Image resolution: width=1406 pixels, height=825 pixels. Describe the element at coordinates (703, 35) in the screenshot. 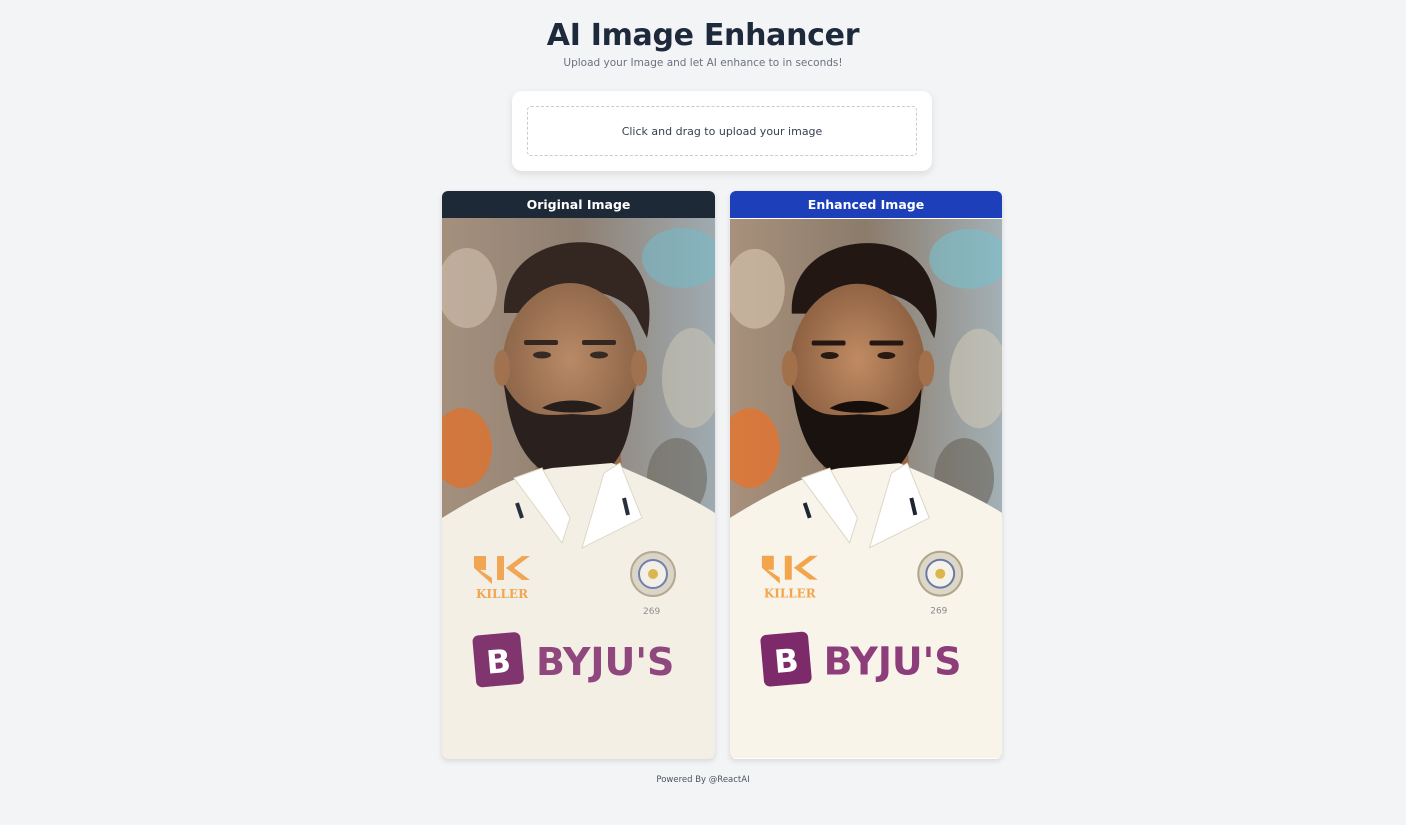

I see `page-title: AI Image Enhancer` at that location.